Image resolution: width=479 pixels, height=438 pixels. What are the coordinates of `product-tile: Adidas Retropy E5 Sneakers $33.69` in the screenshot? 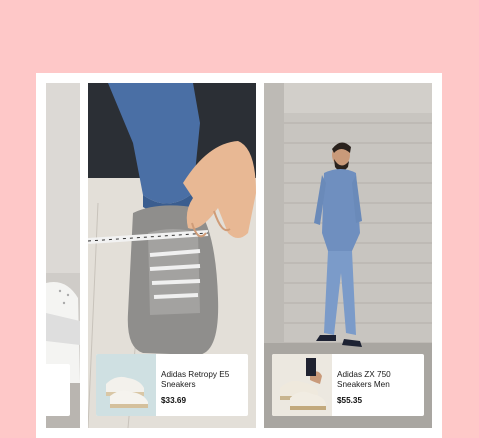 It's located at (172, 385).